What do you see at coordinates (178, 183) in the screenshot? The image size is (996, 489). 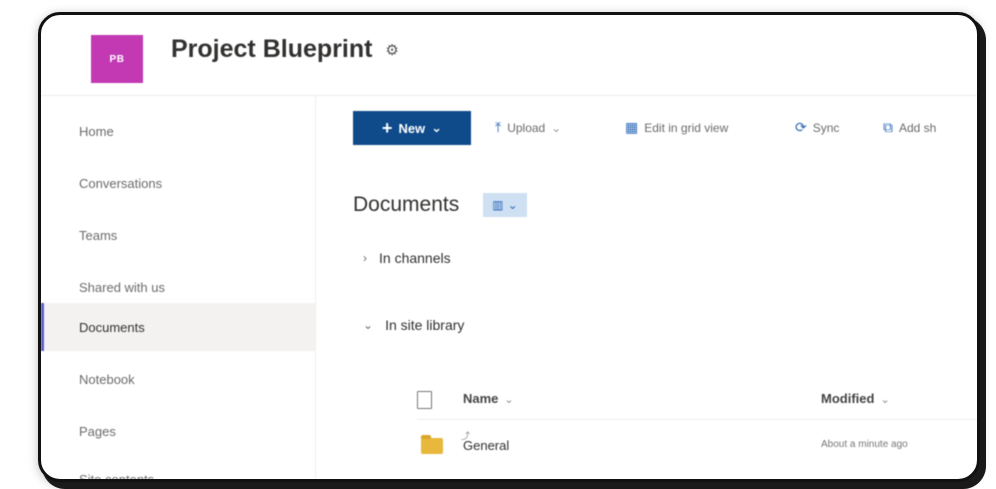 I see `nav-item-conversations: Conversations` at bounding box center [178, 183].